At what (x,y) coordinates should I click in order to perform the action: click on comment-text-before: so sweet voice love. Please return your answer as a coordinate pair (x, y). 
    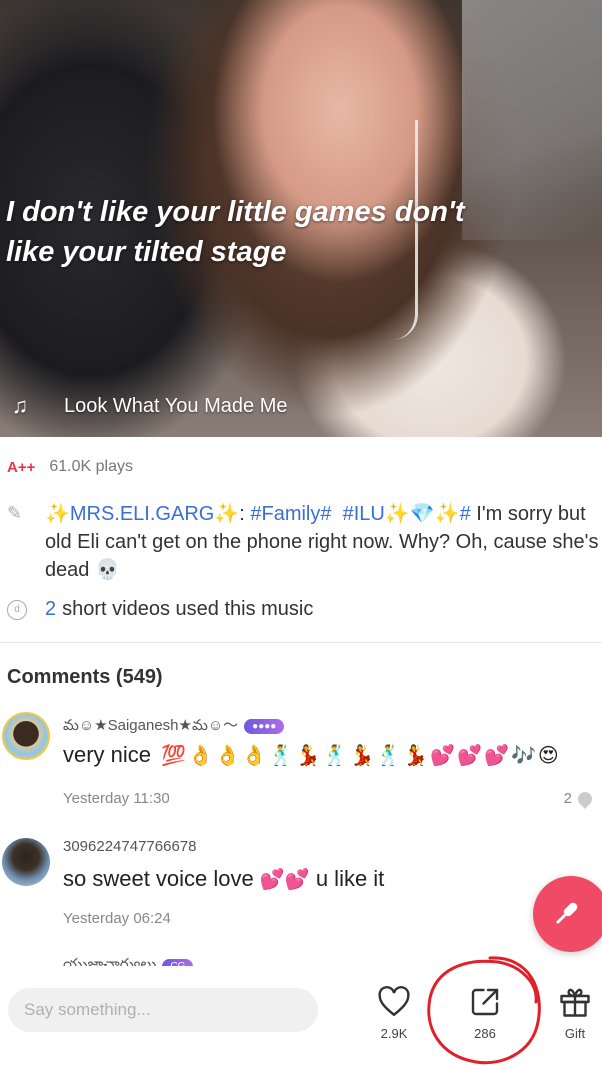
    Looking at the image, I should click on (158, 878).